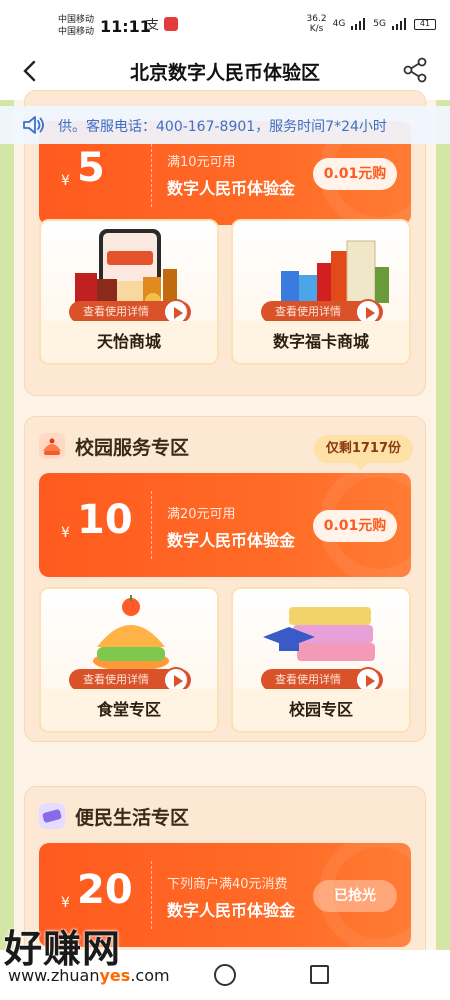 The image size is (450, 1000). I want to click on share-button, so click(416, 71).